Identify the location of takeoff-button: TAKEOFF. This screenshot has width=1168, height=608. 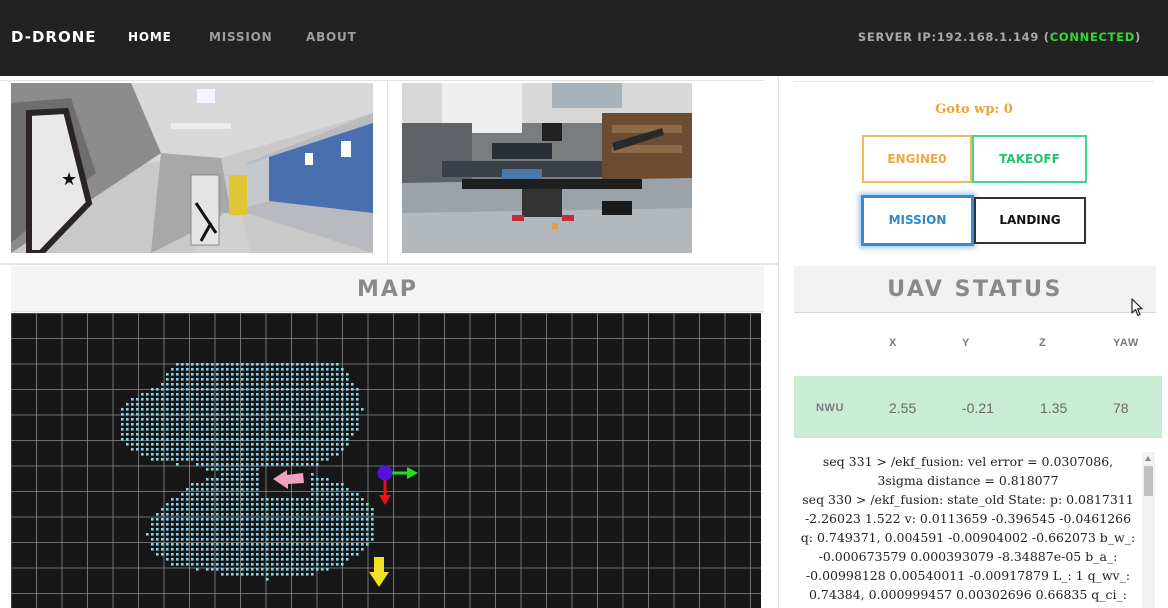
(1029, 159).